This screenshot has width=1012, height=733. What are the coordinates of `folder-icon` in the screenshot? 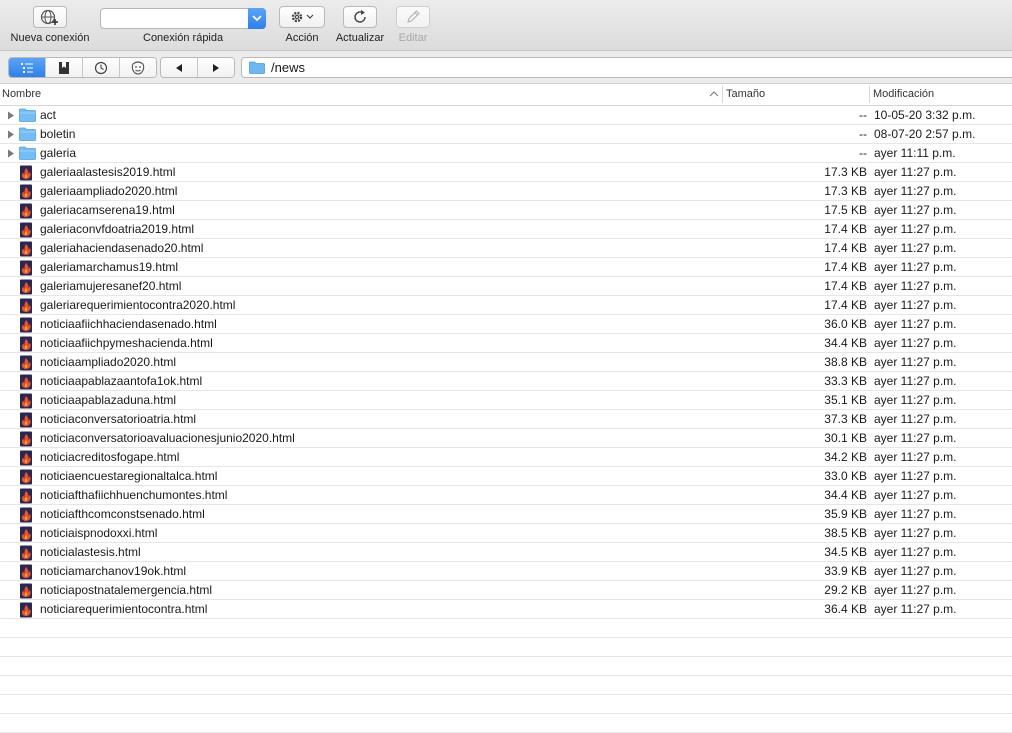 It's located at (257, 67).